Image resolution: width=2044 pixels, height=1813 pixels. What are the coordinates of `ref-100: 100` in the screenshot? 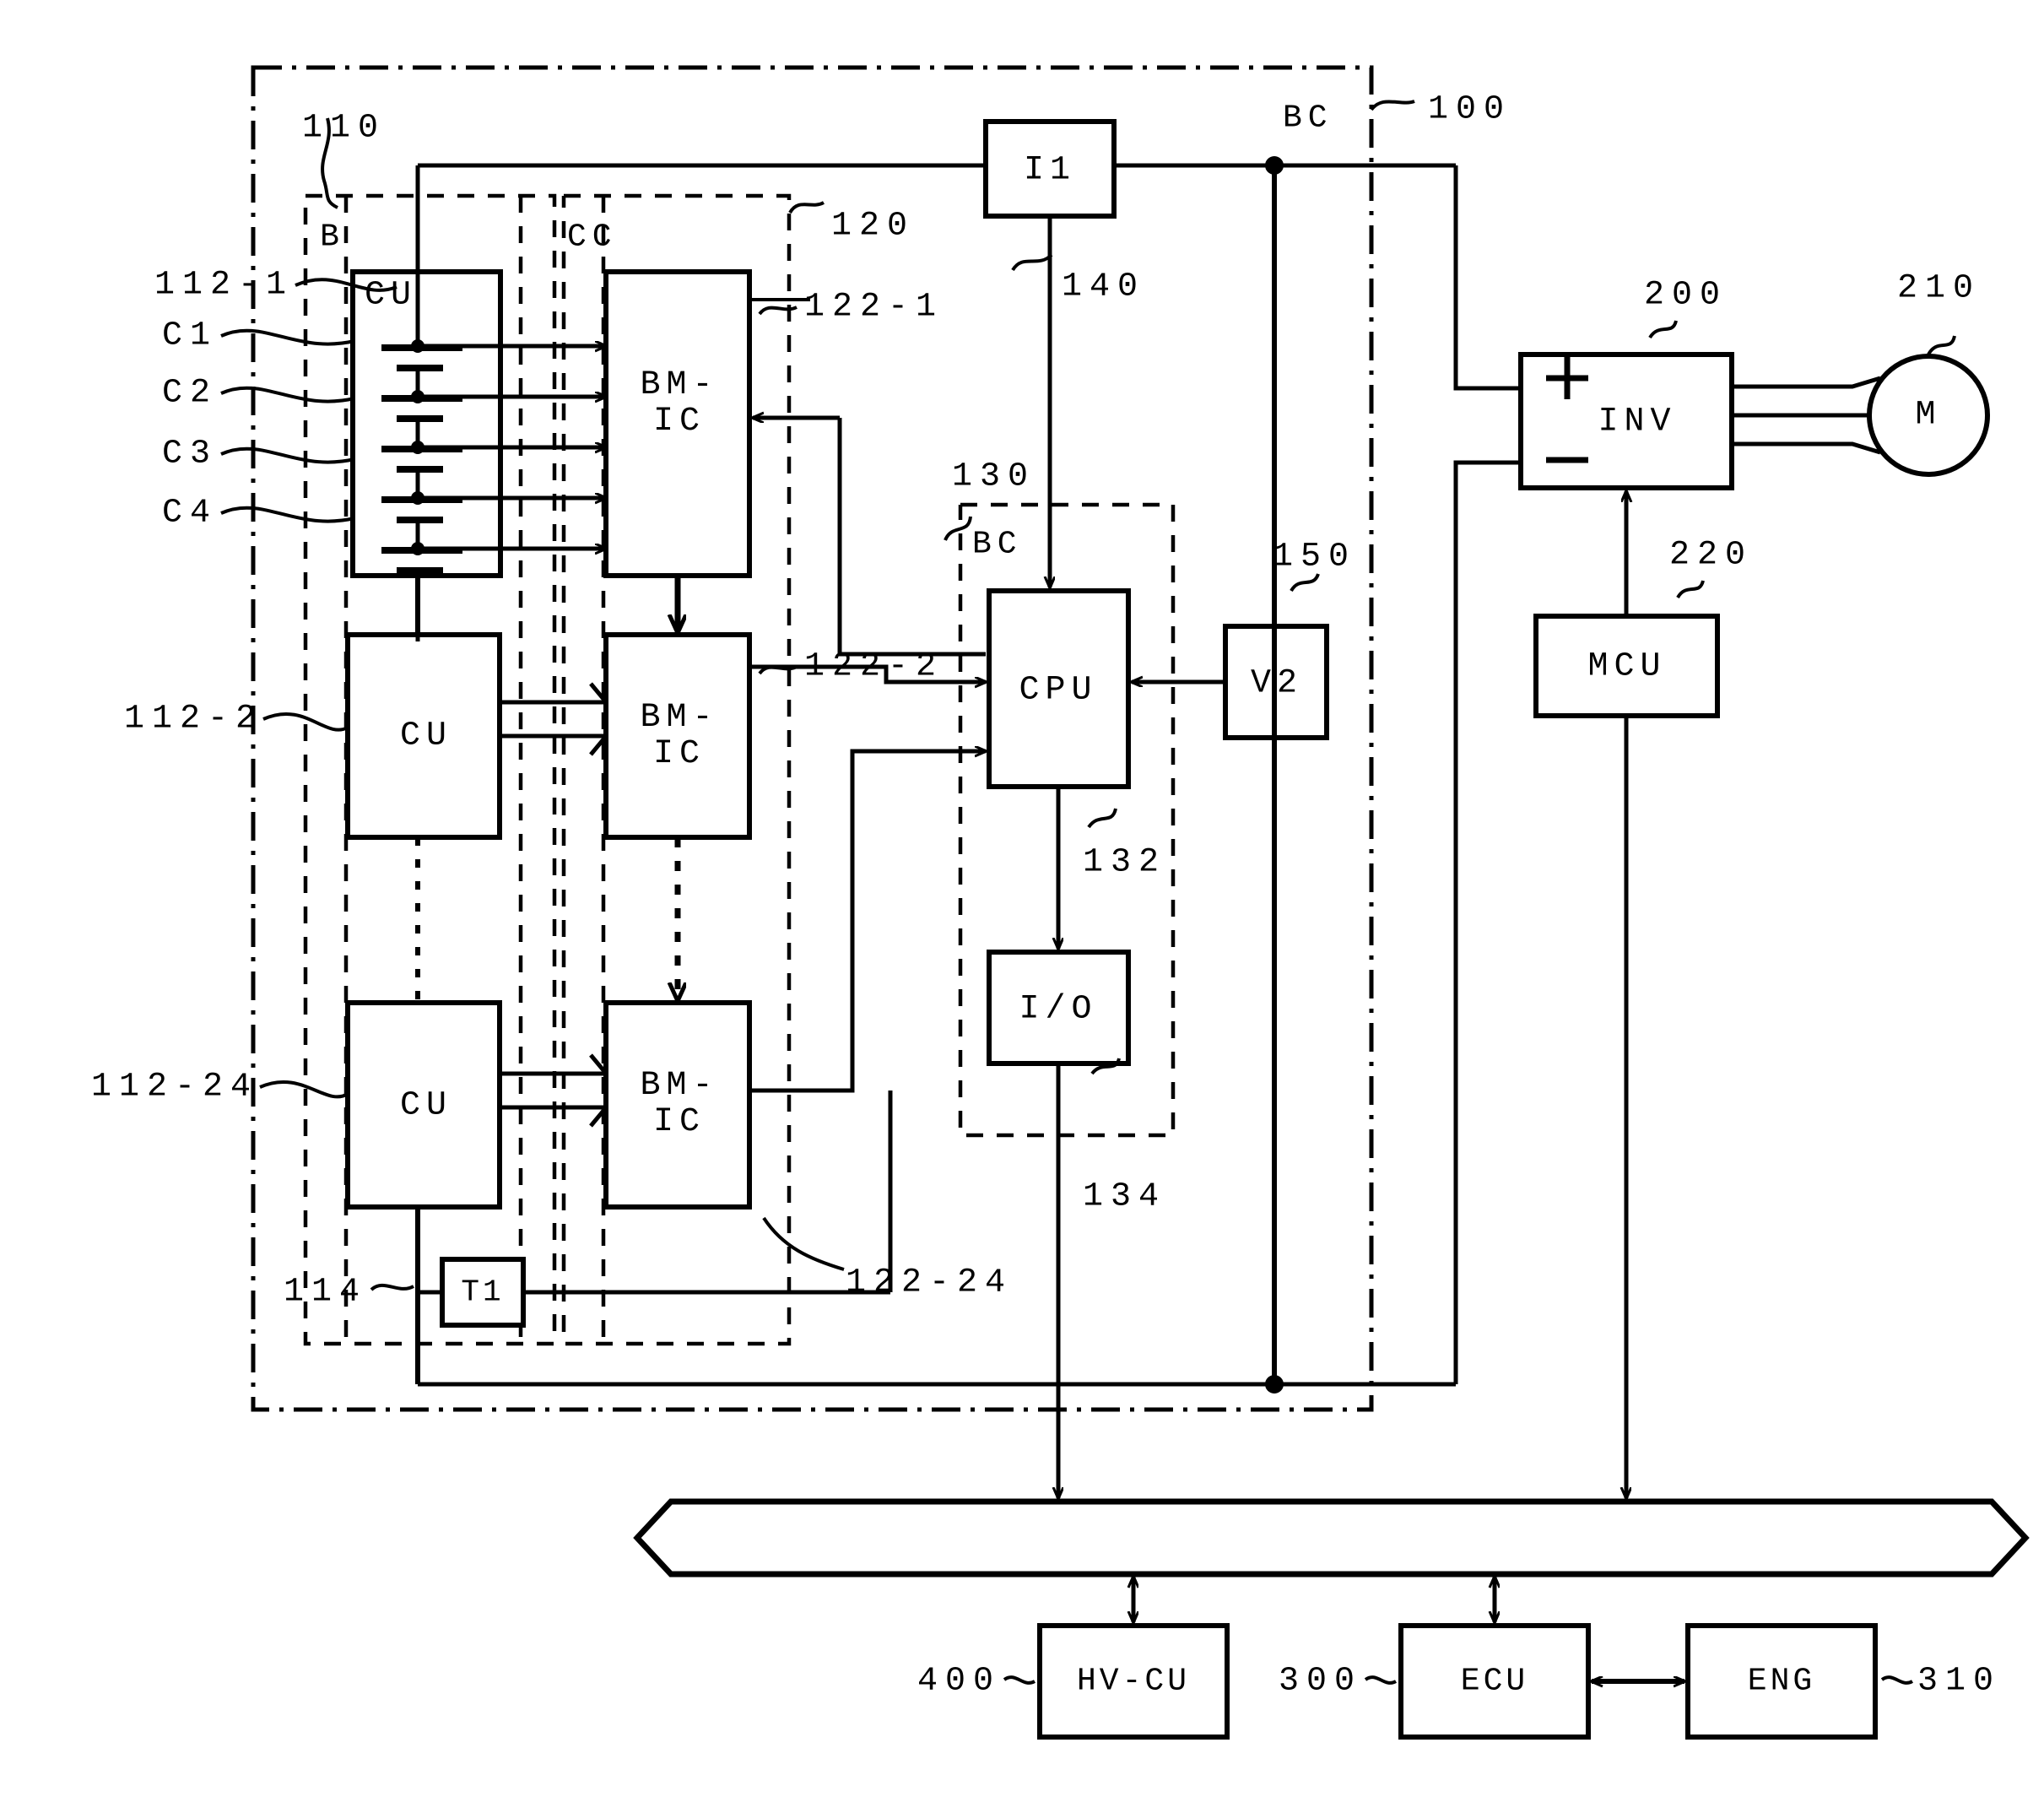 It's located at (1470, 110).